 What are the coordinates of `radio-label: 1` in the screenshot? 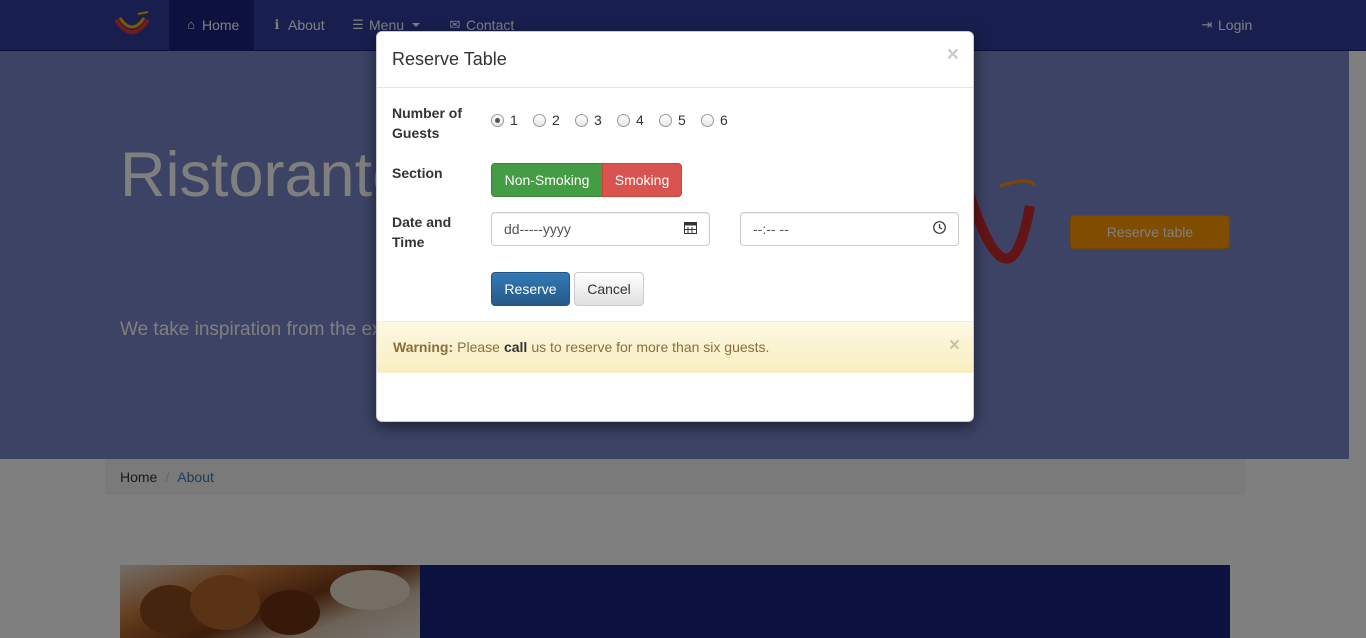 It's located at (514, 120).